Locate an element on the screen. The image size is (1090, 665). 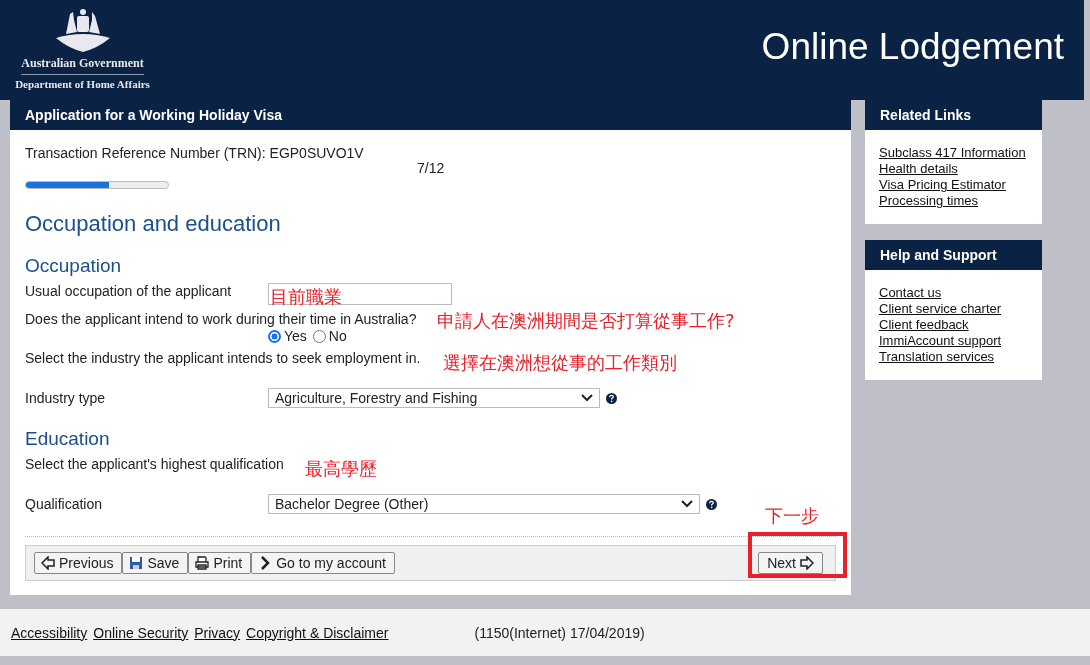
nav-button: Previous is located at coordinates (78, 563).